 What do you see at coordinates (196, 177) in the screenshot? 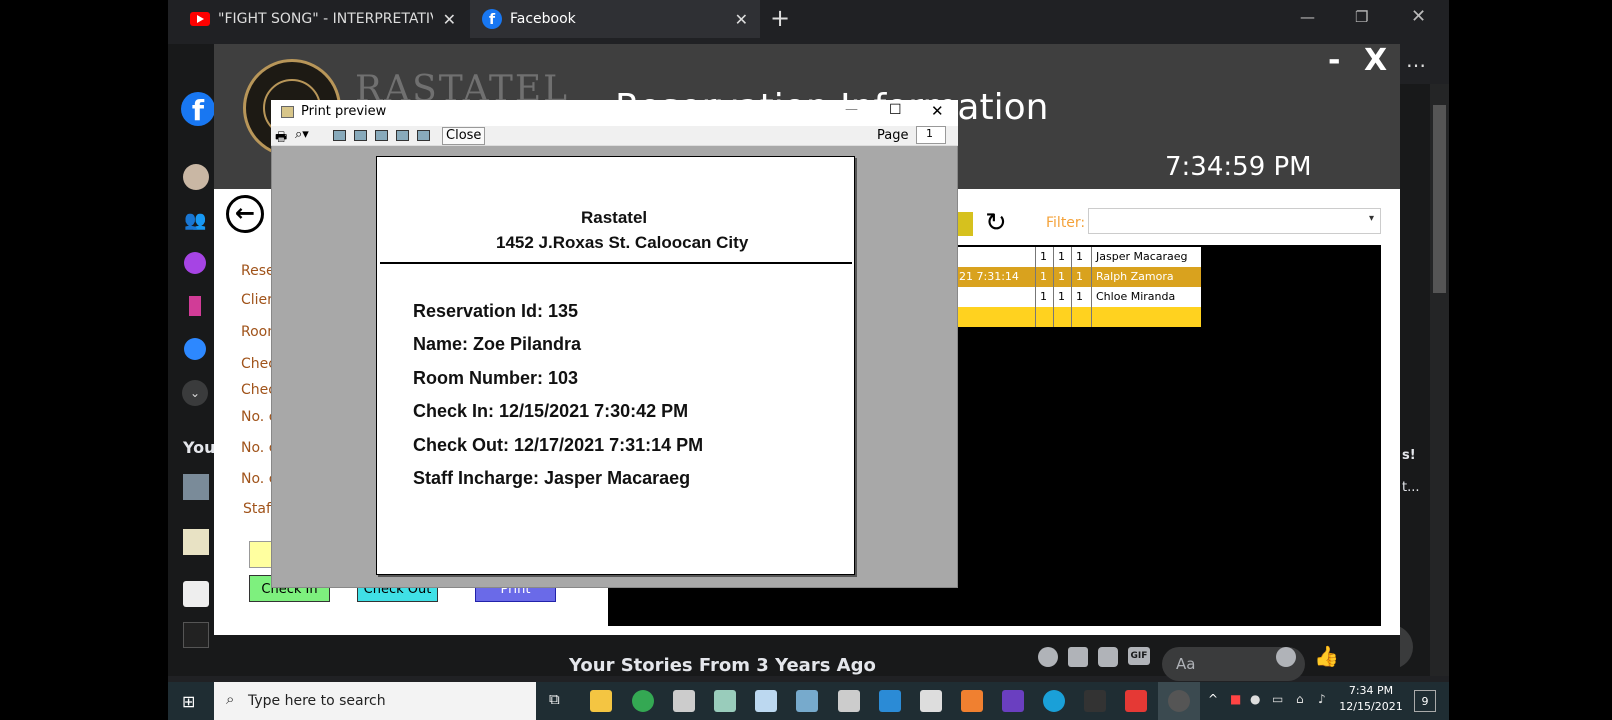
I see `avatar` at bounding box center [196, 177].